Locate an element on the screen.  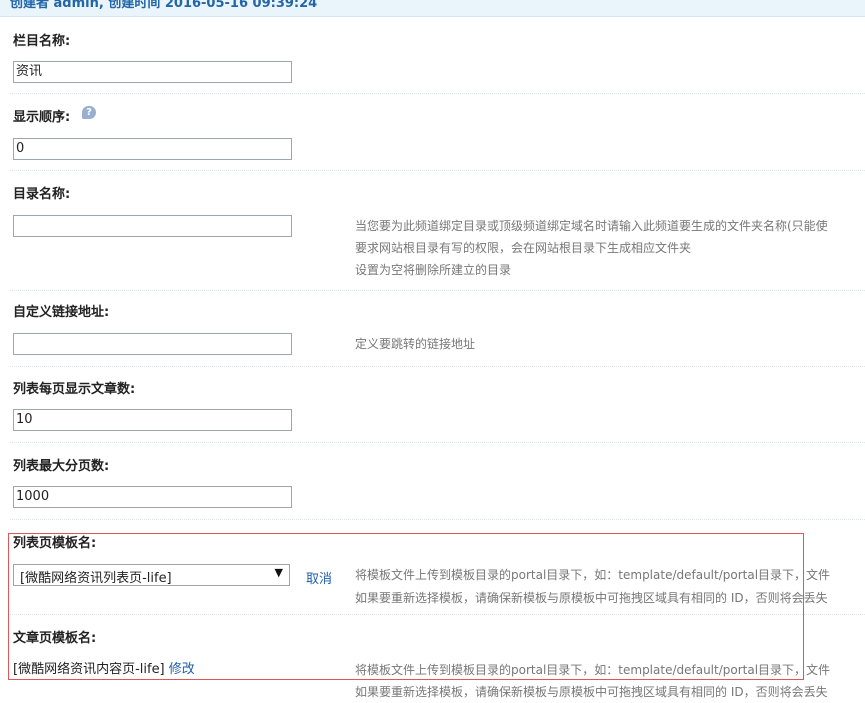
order-label: 显示顺序: is located at coordinates (42, 117).